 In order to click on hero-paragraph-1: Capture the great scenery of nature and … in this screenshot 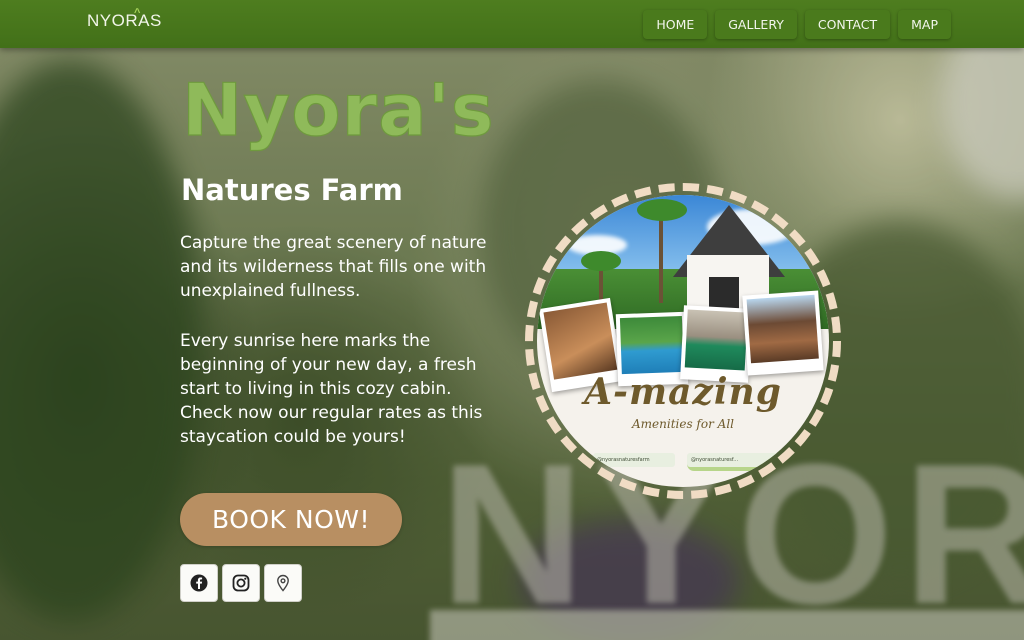, I will do `click(333, 267)`.